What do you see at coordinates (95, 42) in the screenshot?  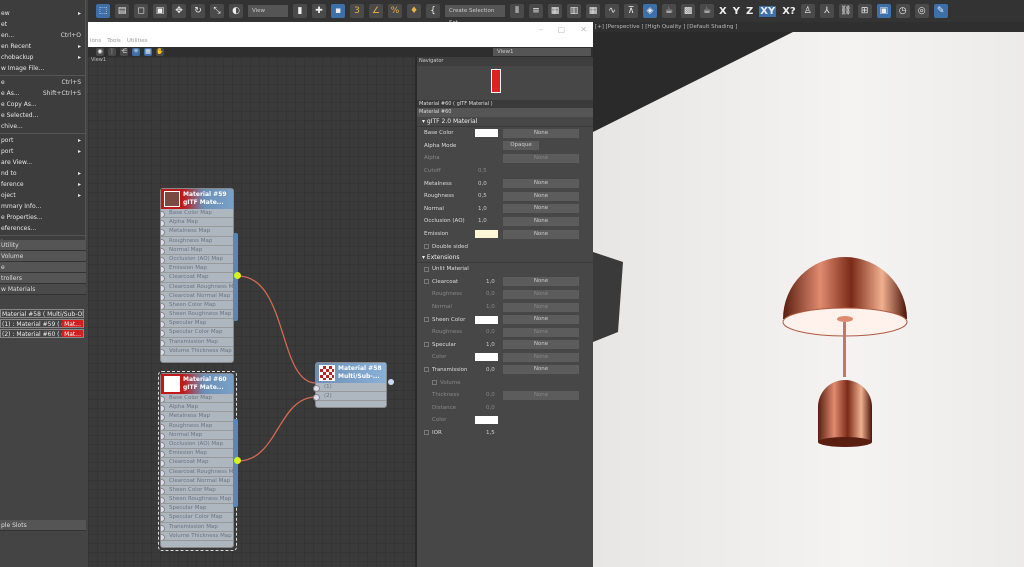 I see `menu-options: ions` at bounding box center [95, 42].